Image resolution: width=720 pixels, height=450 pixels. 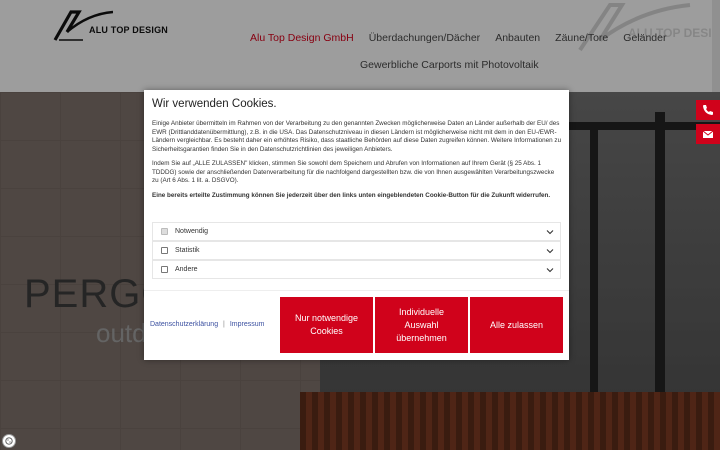 I want to click on mail-icon, so click(x=708, y=134).